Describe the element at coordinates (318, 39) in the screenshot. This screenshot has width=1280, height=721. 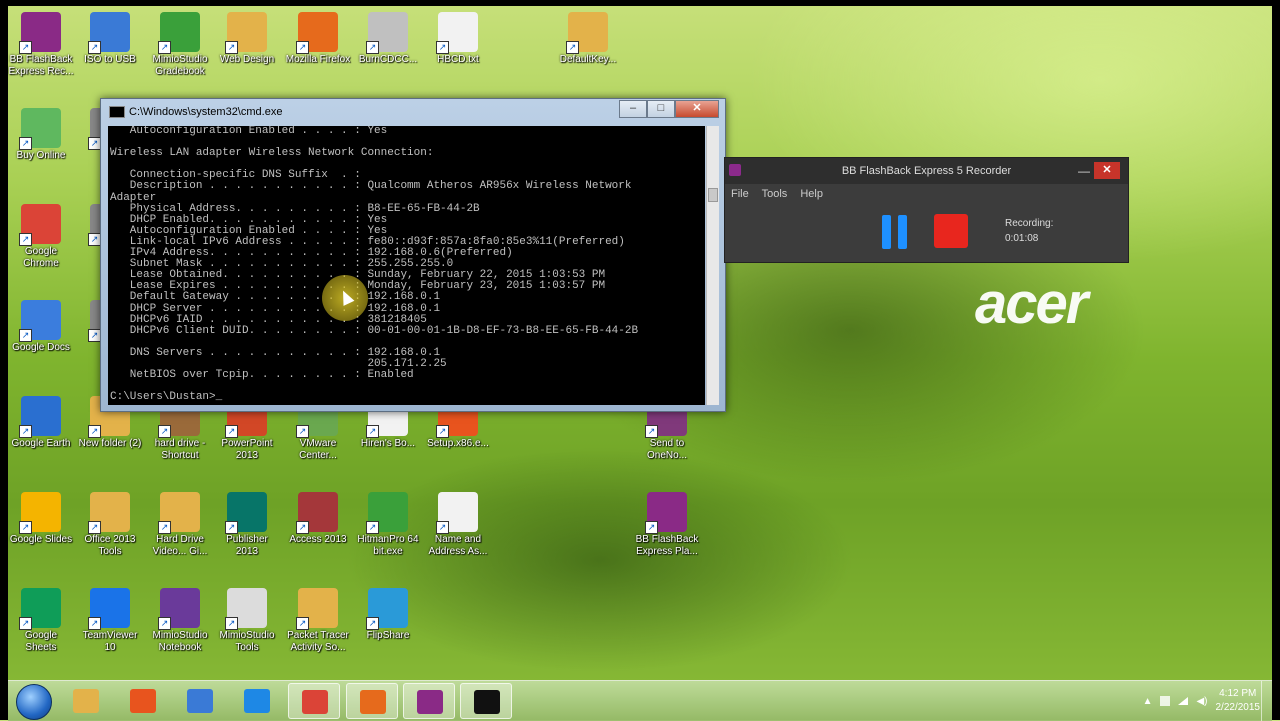
I see `desktop-icon: ↗ Mozilla Firefox` at that location.